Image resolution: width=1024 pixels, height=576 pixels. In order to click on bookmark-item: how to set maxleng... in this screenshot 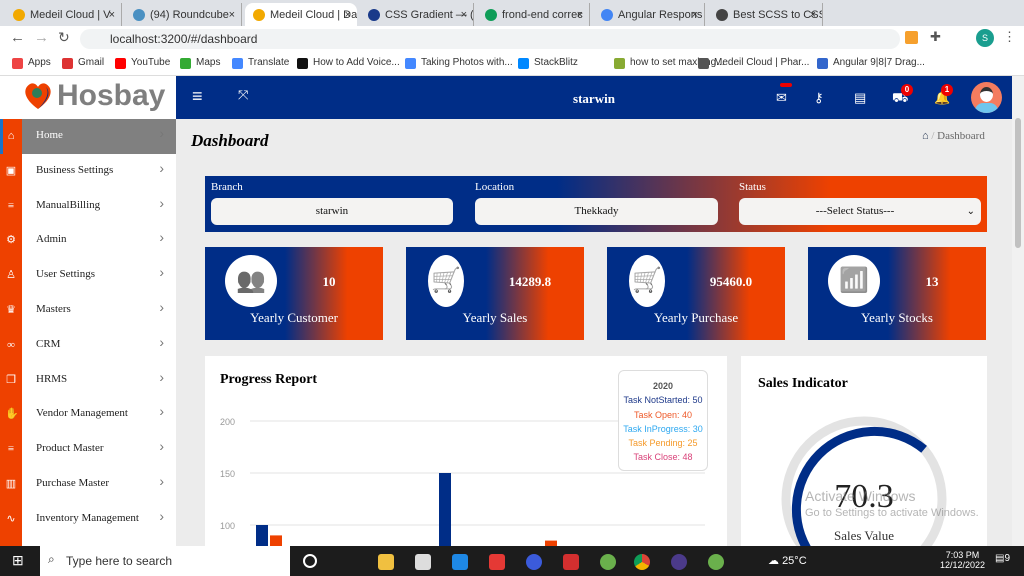, I will do `click(677, 62)`.